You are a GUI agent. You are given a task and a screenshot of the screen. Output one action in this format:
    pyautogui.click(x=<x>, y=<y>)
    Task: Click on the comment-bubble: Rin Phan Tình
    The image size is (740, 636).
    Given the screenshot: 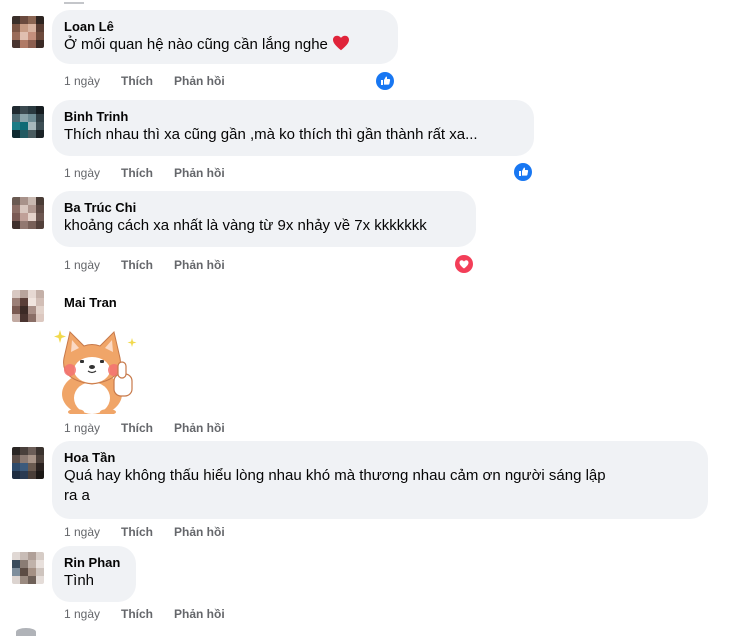 What is the action you would take?
    pyautogui.click(x=94, y=574)
    